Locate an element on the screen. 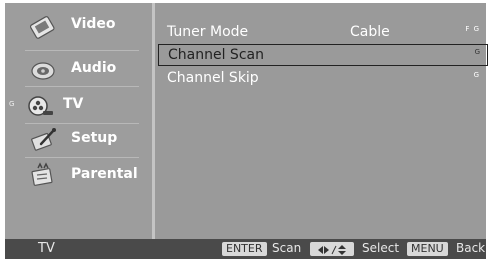  option-marker: F G is located at coordinates (472, 29).